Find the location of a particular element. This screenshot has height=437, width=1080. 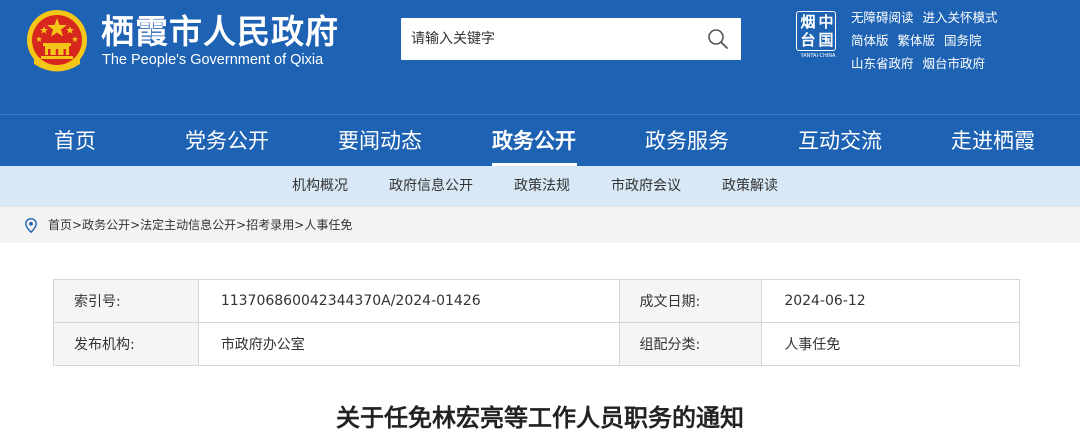

search-input is located at coordinates (546, 39).